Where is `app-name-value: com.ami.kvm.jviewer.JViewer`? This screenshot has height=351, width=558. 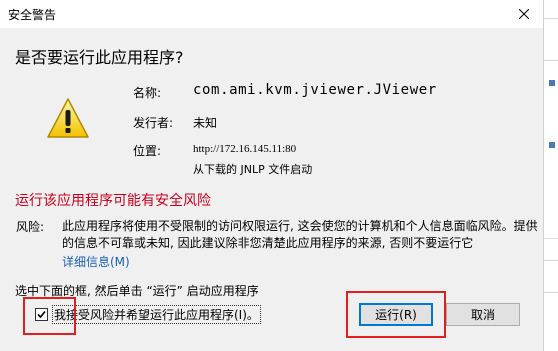
app-name-value: com.ami.kvm.jviewer.JViewer is located at coordinates (315, 90).